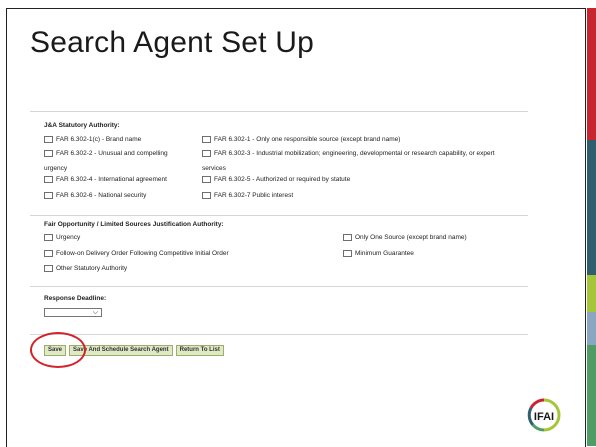 Image resolution: width=596 pixels, height=447 pixels. Describe the element at coordinates (172, 42) in the screenshot. I see `page-title: Search Agent Set Up` at that location.